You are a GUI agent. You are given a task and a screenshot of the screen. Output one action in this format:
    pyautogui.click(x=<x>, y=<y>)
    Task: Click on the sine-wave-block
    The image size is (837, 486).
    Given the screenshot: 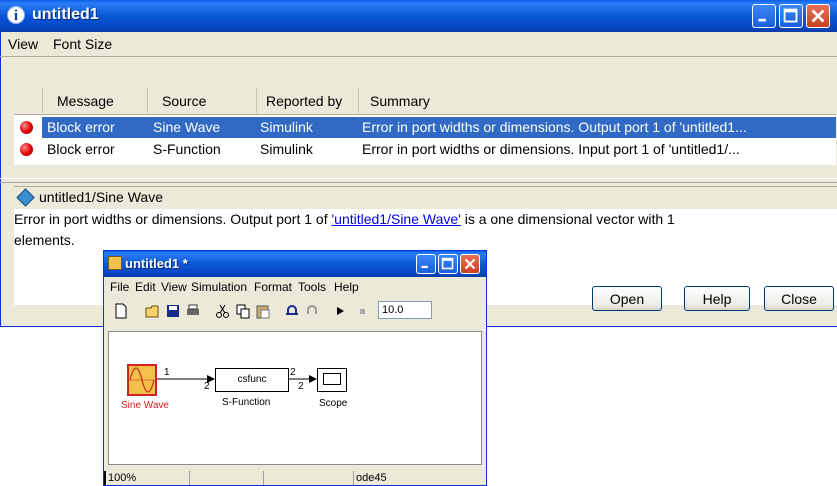 What is the action you would take?
    pyautogui.click(x=142, y=380)
    